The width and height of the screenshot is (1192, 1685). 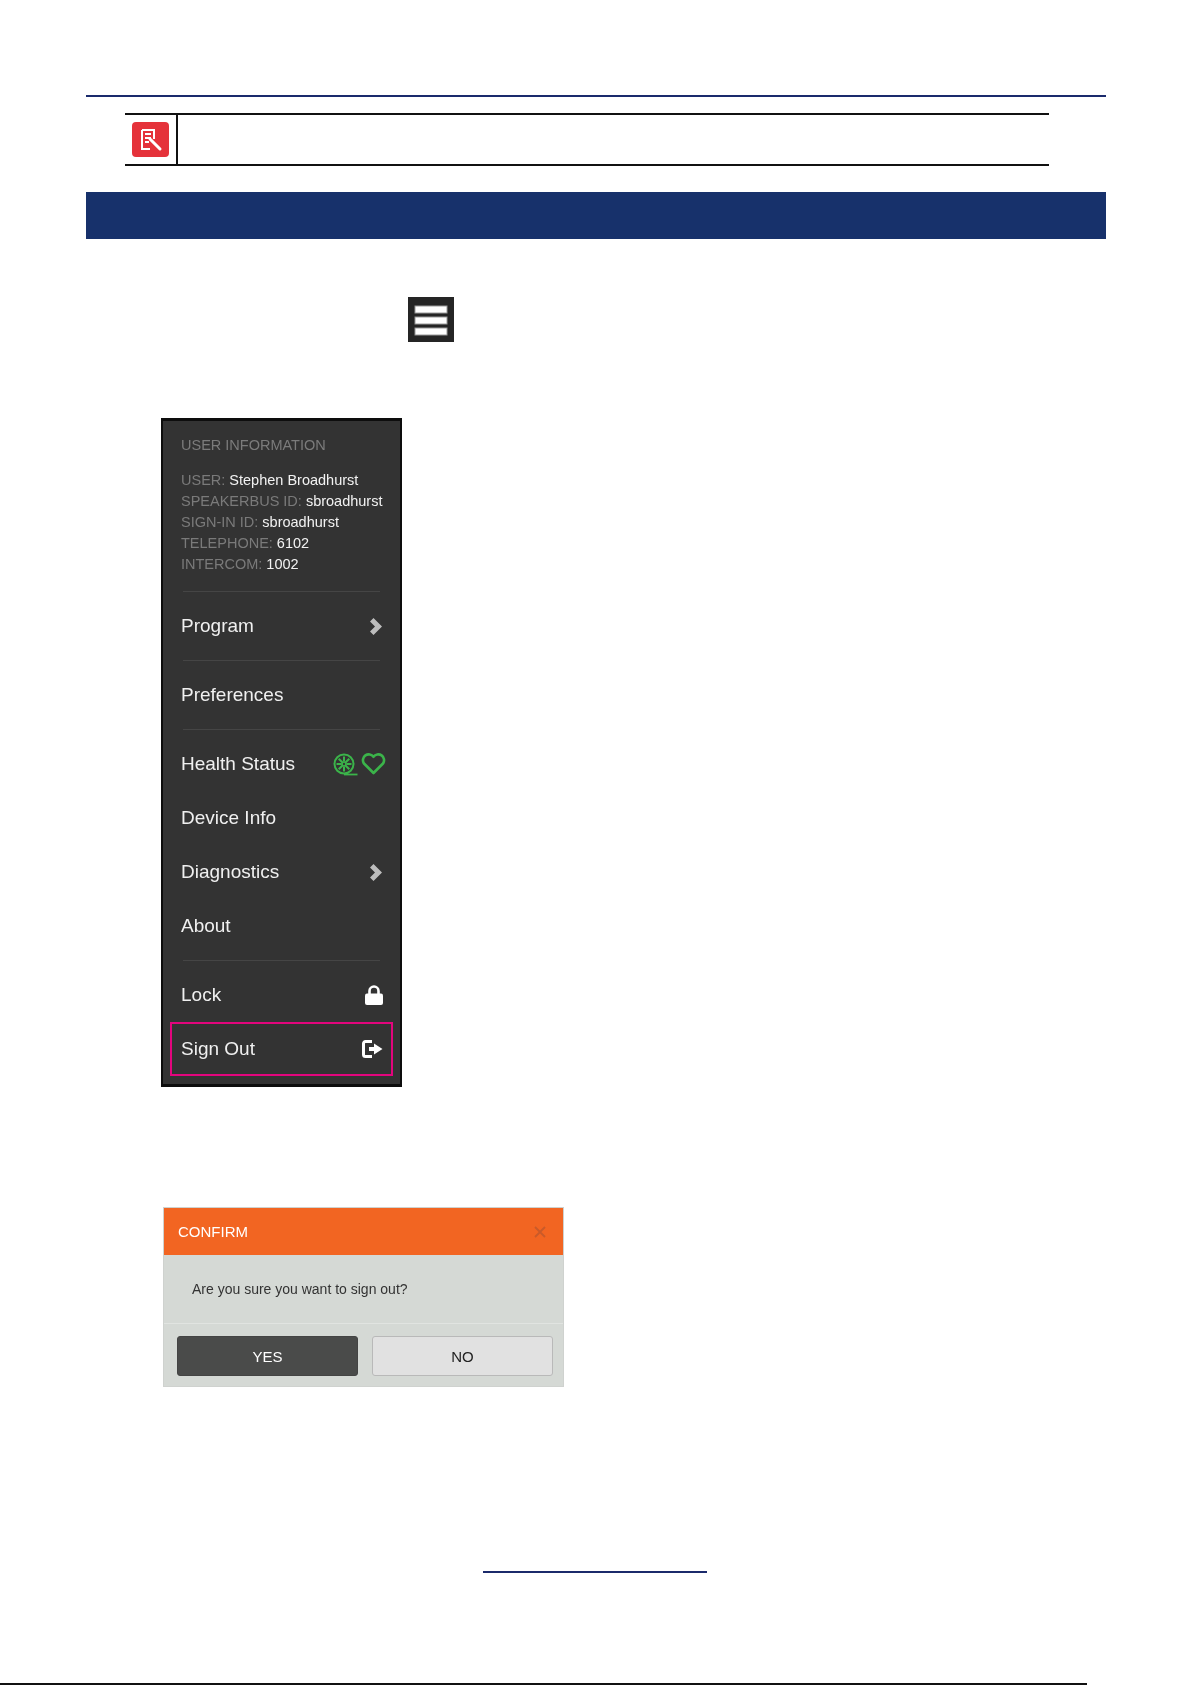 I want to click on dialog-title: CONFIRM, so click(x=213, y=1231).